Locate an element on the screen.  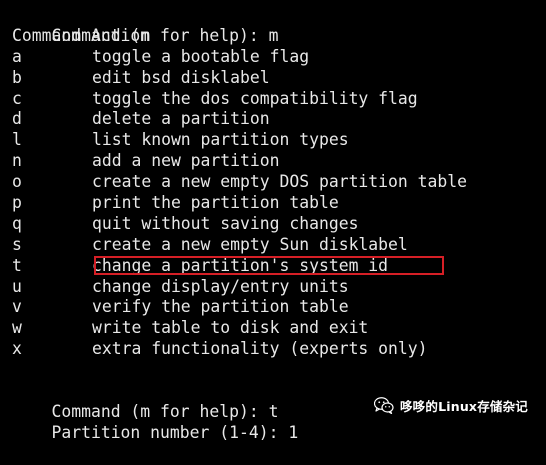
command-action: print the partition table is located at coordinates (215, 203).